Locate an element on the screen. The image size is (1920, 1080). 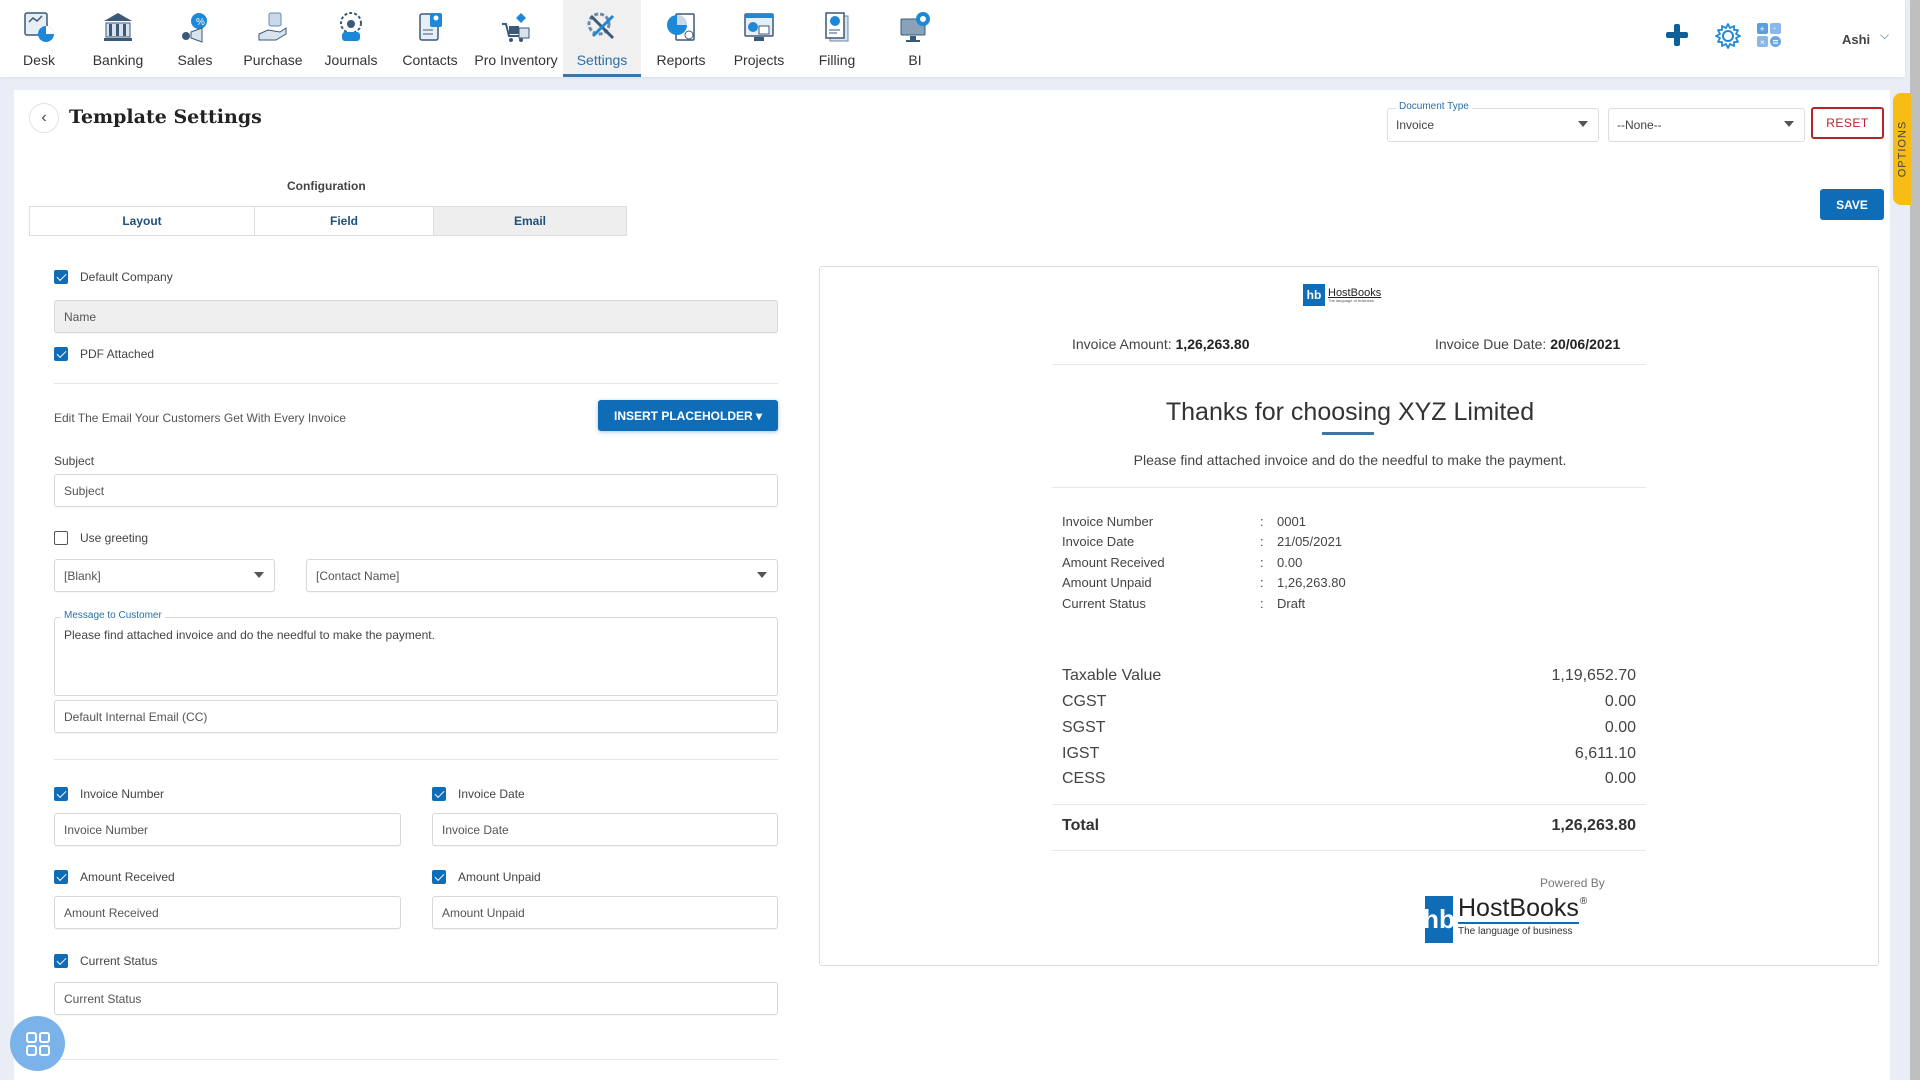
hostbooks-logo-small: hb HostBooks The language of business is located at coordinates (1342, 295).